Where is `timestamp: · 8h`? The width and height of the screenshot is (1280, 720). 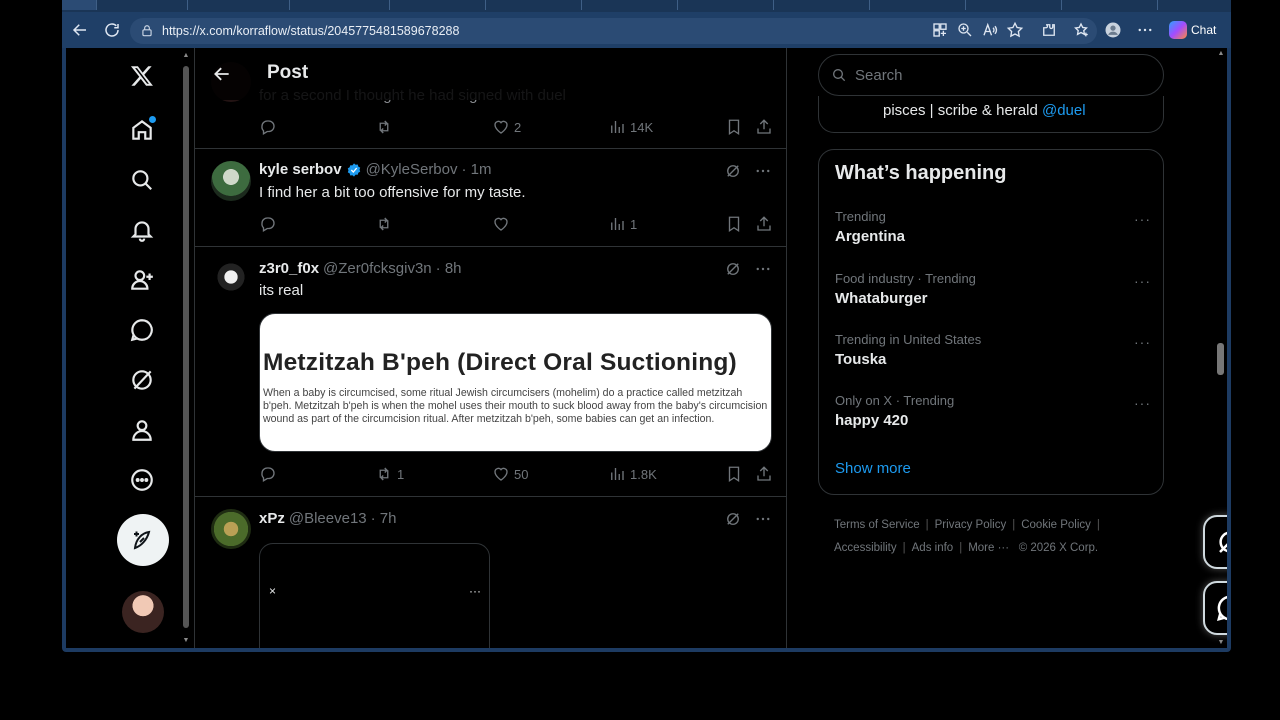
timestamp: · 8h is located at coordinates (449, 268).